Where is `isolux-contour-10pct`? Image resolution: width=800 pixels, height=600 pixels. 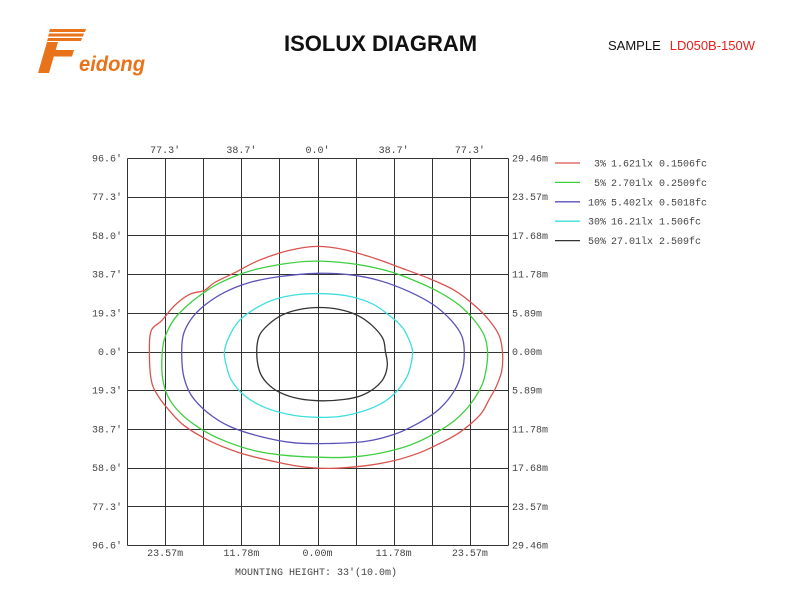 isolux-contour-10pct is located at coordinates (323, 358).